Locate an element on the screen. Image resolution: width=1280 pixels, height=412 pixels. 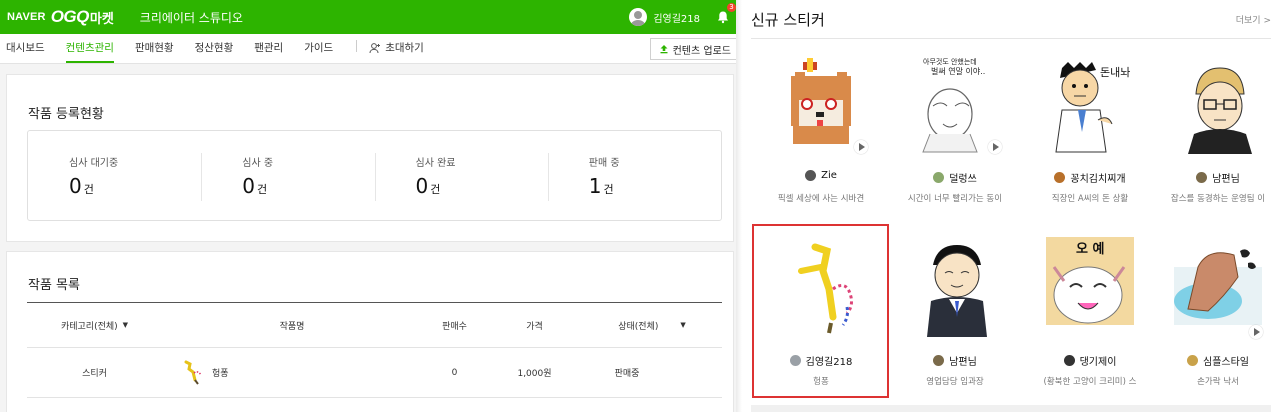
stat-reviewed: 심사 완료 0건 is located at coordinates (461, 175).